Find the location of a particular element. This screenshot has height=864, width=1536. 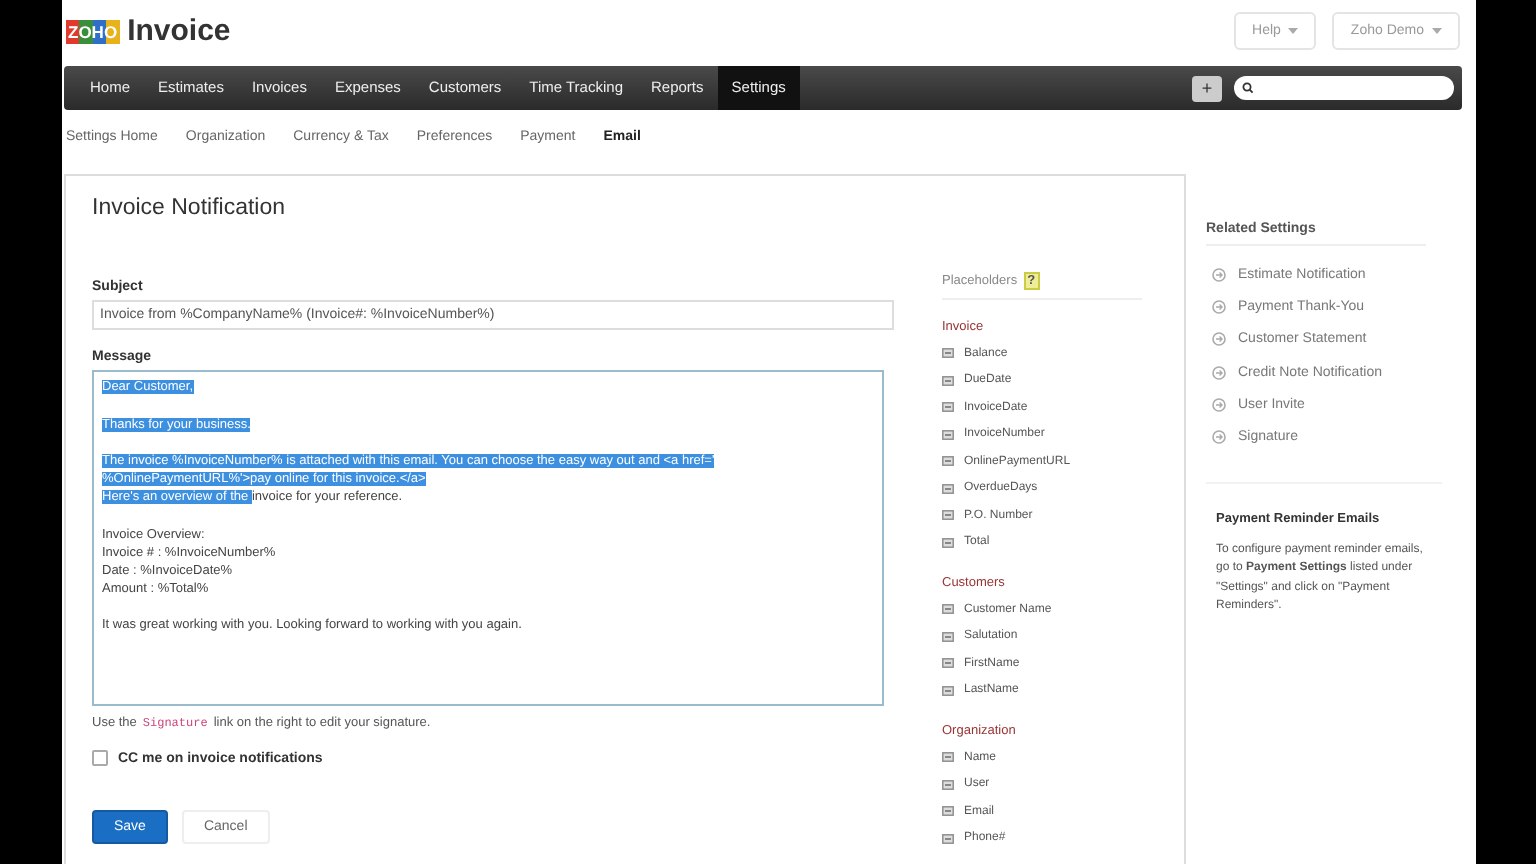

add-button: + is located at coordinates (1207, 88).